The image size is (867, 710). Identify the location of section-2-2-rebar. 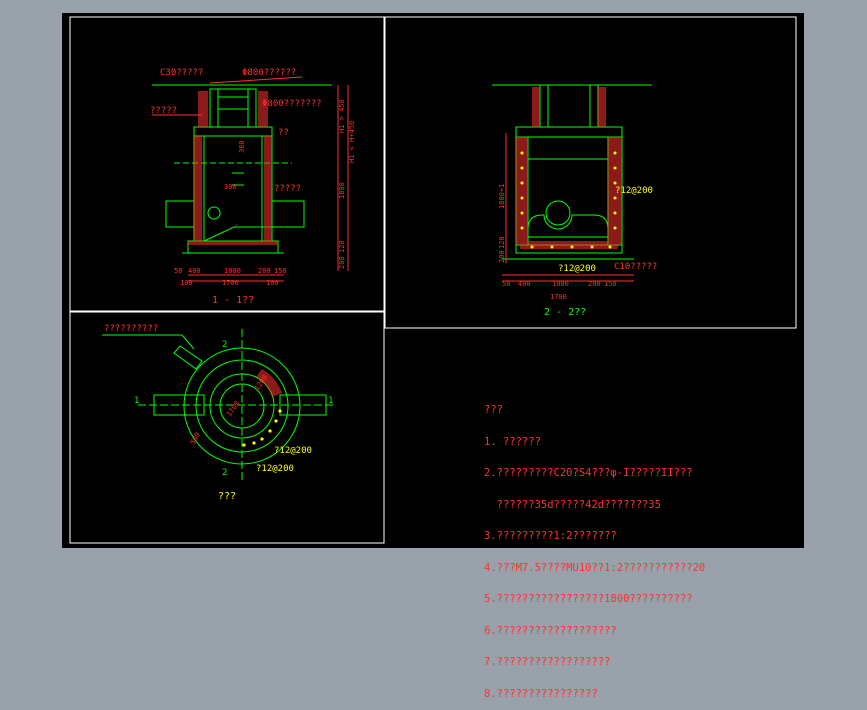
(568, 200).